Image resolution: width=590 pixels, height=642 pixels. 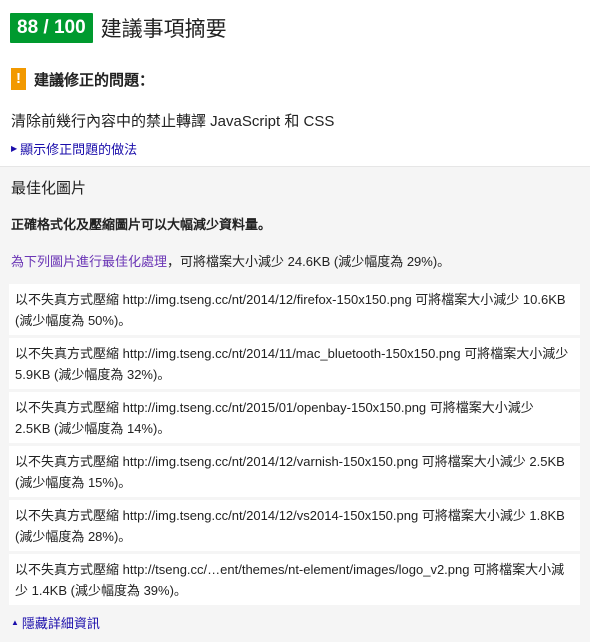 I want to click on hide-details-label: 隱藏詳細資訊, so click(x=60, y=623).